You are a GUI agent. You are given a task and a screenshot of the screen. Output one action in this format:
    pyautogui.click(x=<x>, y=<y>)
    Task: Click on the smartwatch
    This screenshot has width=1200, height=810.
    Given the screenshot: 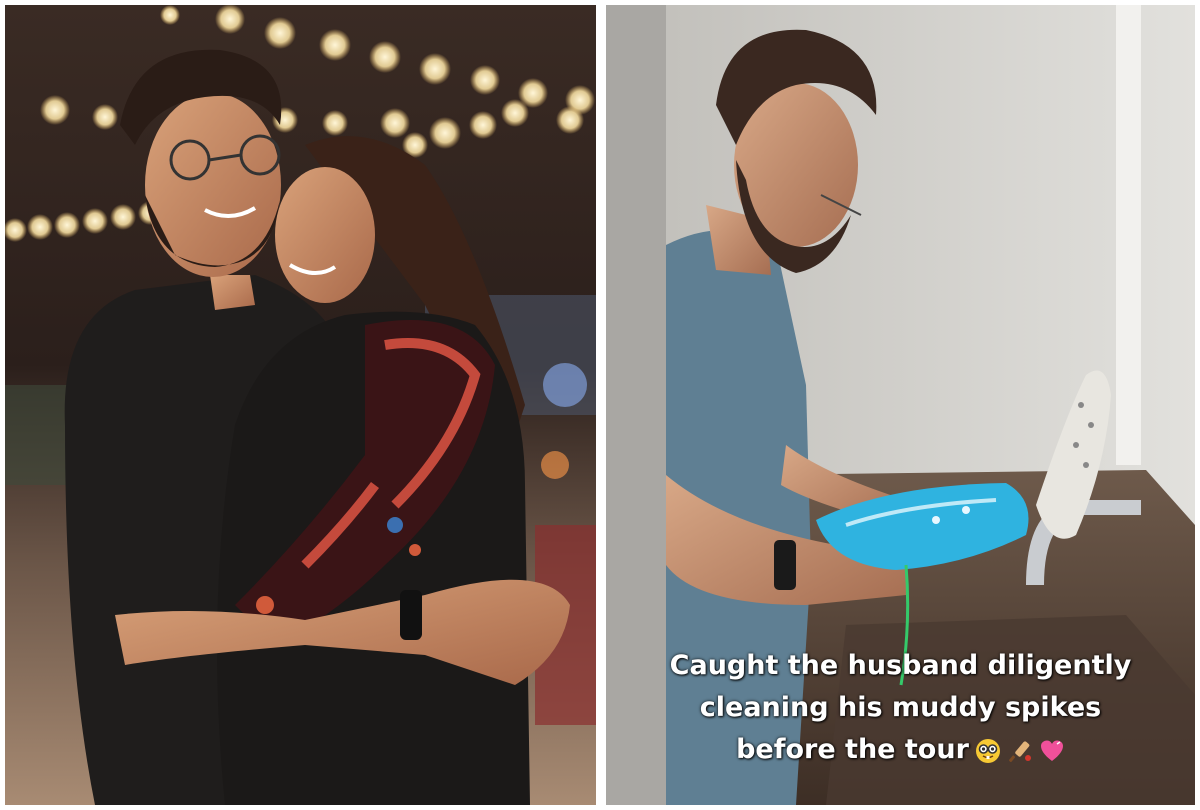 What is the action you would take?
    pyautogui.click(x=785, y=565)
    